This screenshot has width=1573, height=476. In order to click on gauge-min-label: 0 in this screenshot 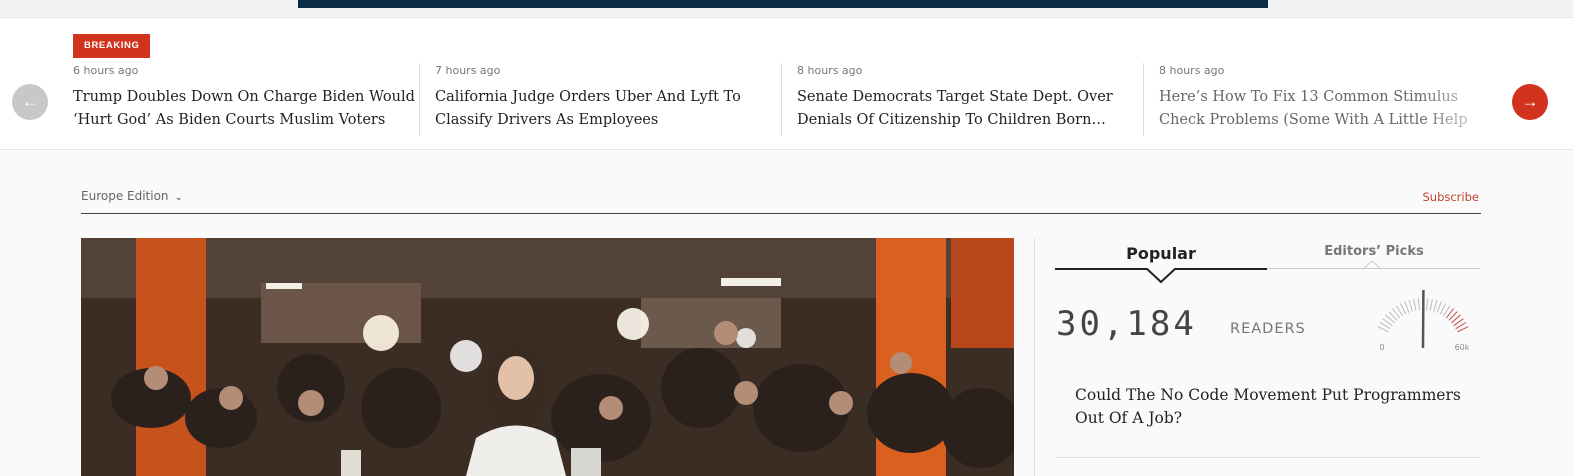, I will do `click(1381, 347)`.